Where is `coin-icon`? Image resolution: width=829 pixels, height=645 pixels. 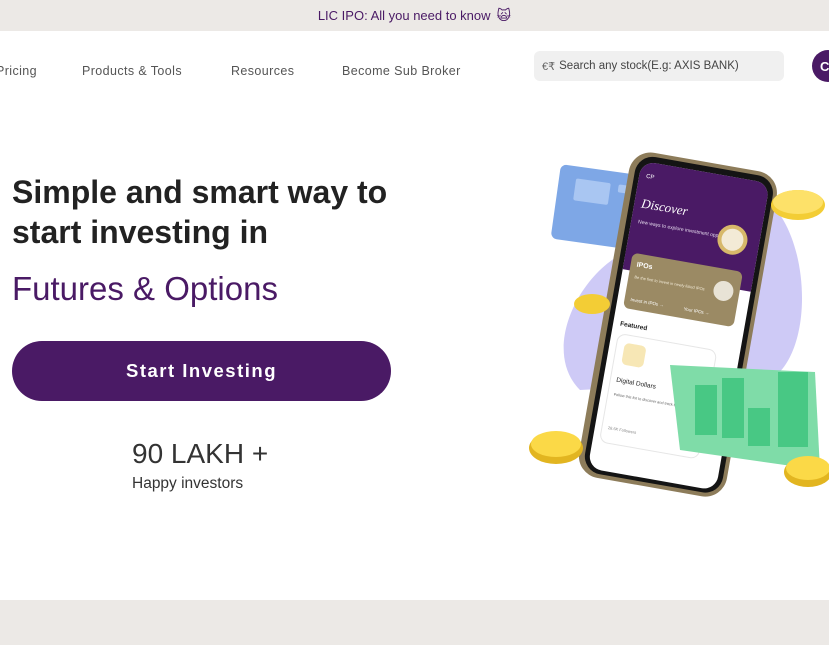 coin-icon is located at coordinates (592, 304).